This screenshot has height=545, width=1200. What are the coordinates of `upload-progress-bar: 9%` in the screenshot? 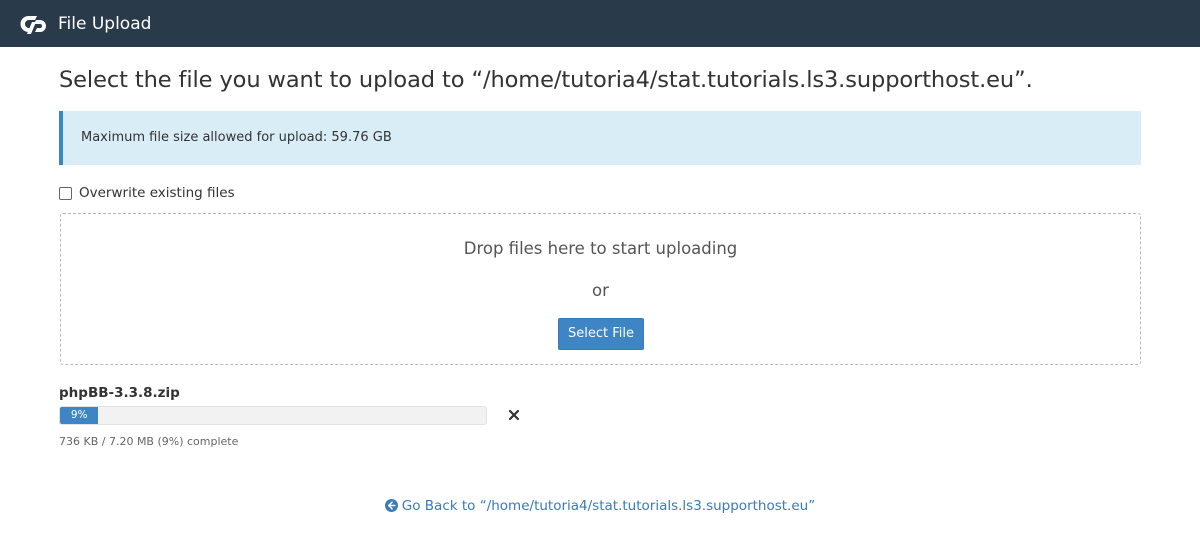 It's located at (273, 415).